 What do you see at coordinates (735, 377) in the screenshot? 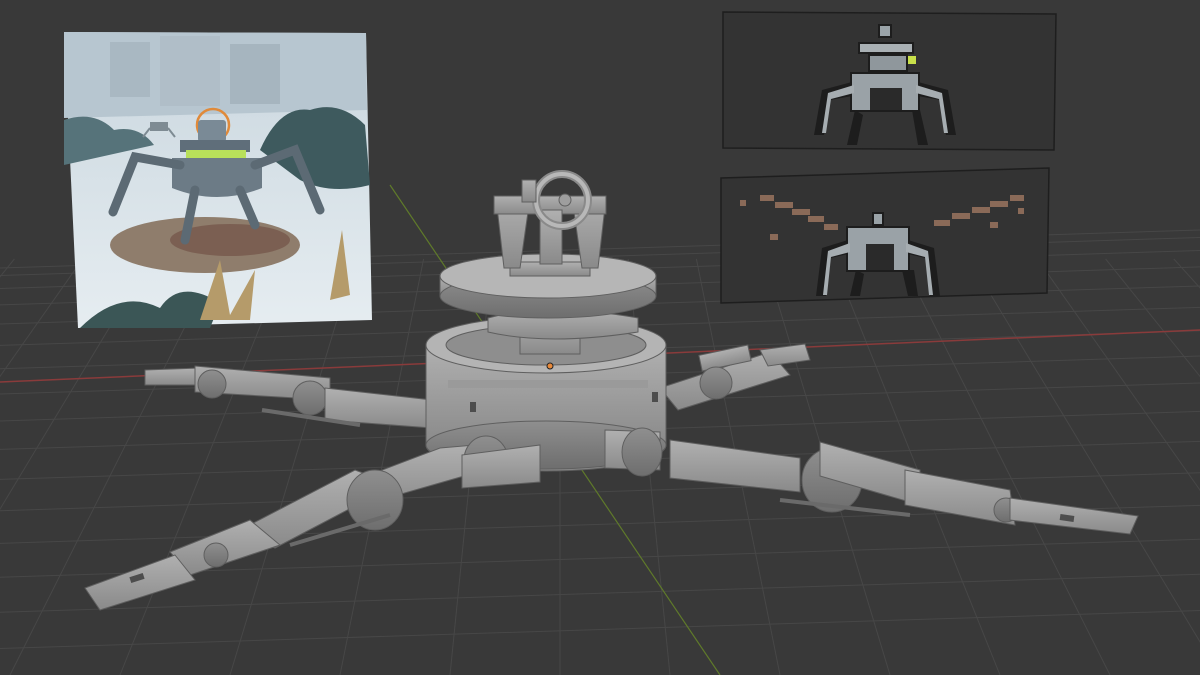
I see `leg-back-right` at bounding box center [735, 377].